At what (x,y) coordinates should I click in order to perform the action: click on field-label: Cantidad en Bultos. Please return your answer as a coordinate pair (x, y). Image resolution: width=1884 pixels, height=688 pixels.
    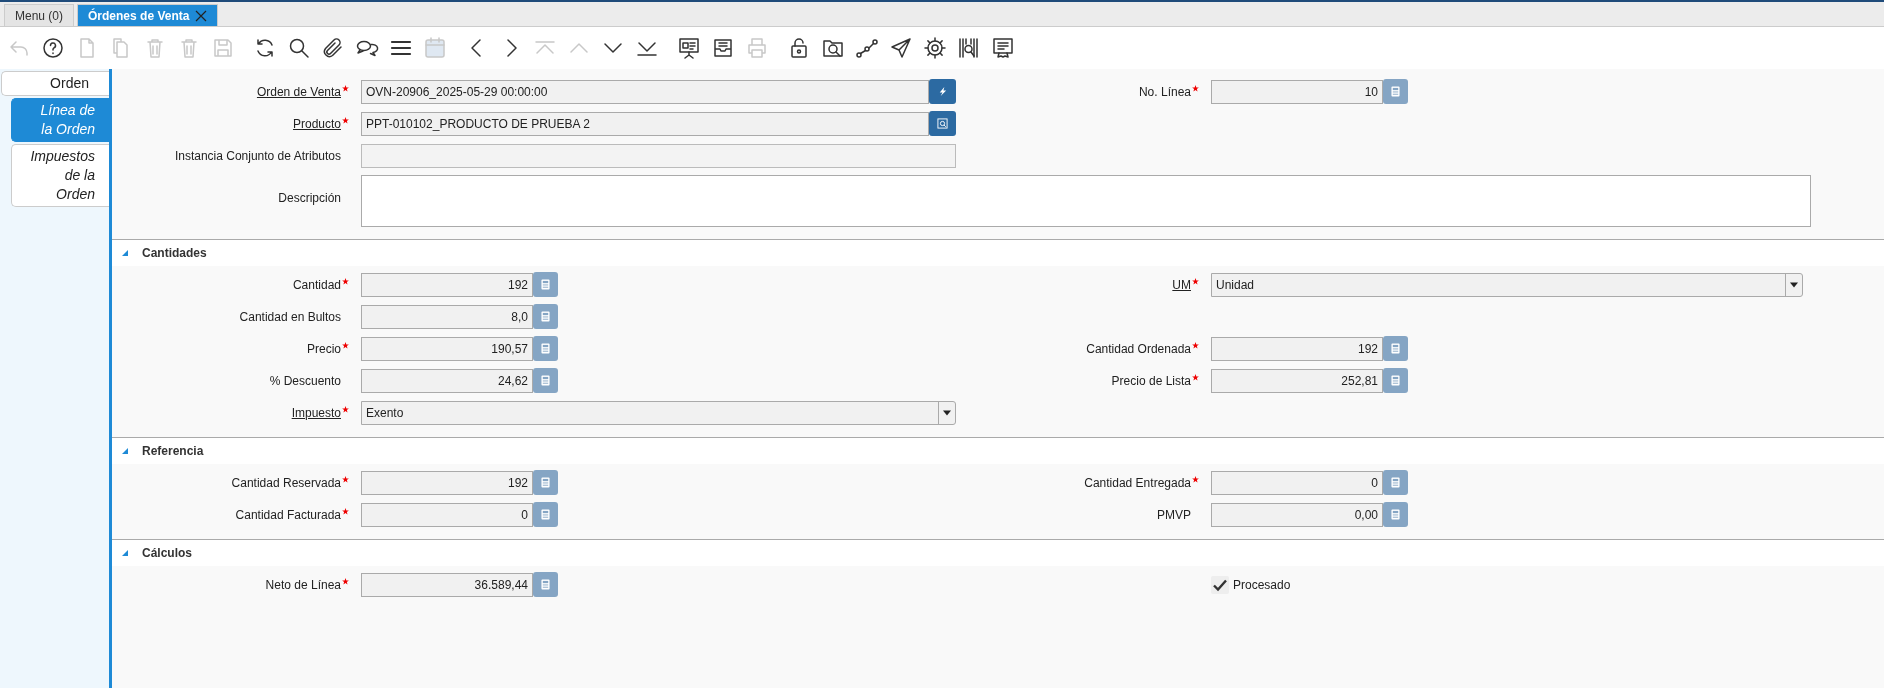
    Looking at the image, I should click on (290, 316).